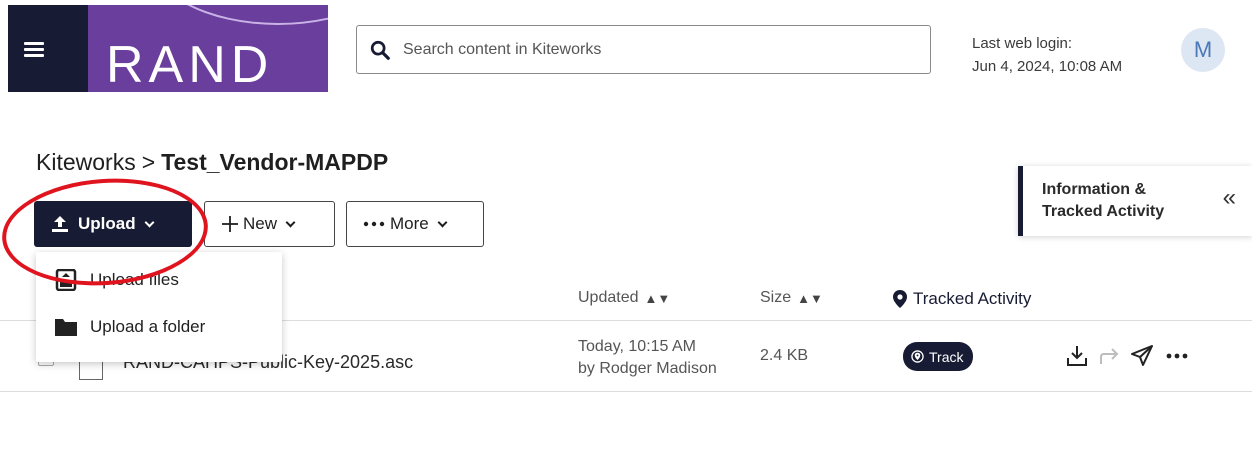  I want to click on page-title: Test_Vendor-MAPDP, so click(275, 162).